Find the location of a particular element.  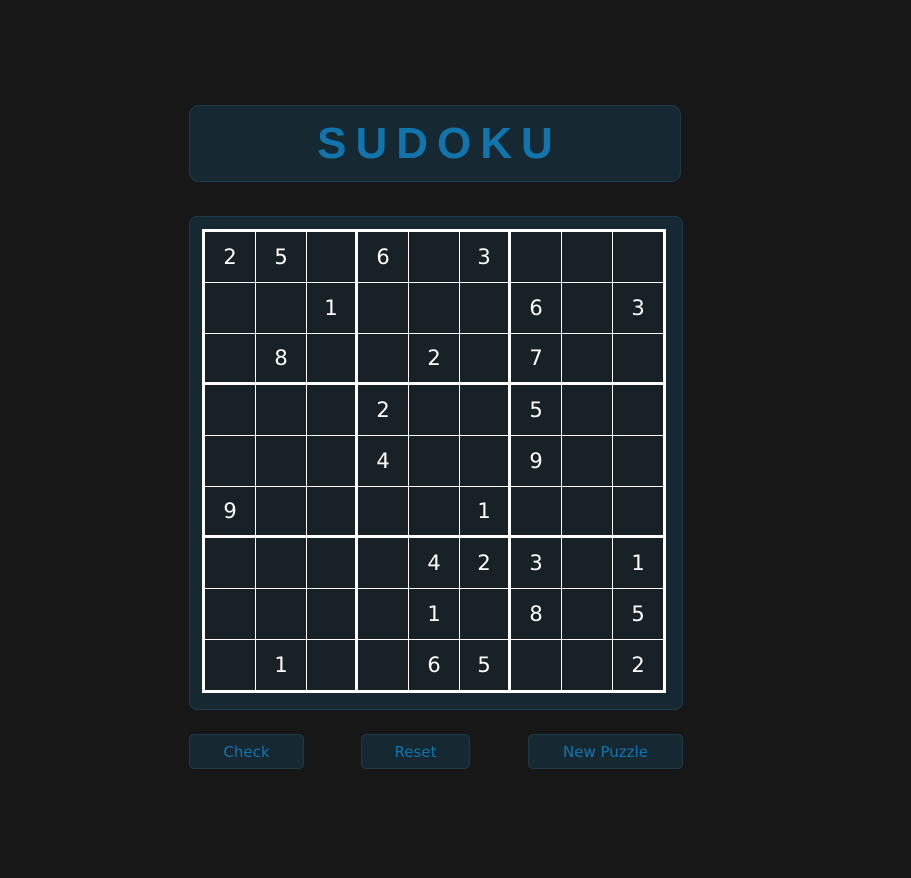

page-title: SUDOKU is located at coordinates (439, 143).